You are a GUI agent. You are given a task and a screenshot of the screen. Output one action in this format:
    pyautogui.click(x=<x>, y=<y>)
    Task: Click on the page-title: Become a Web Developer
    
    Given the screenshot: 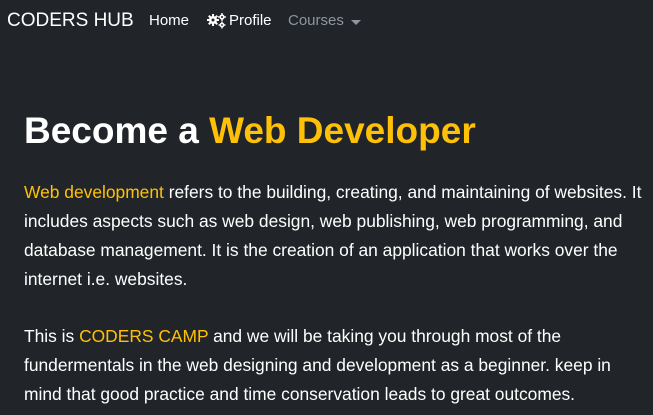 What is the action you would take?
    pyautogui.click(x=250, y=131)
    